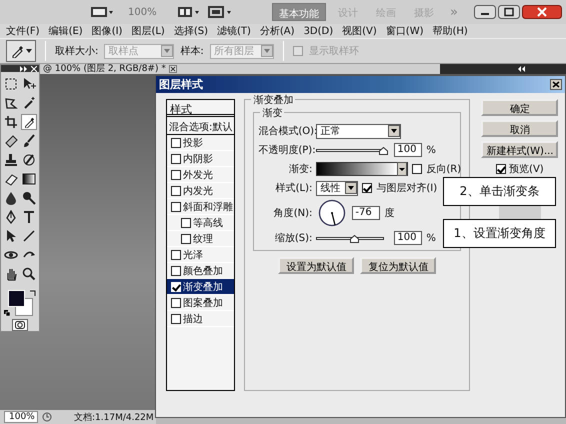 The image size is (566, 424). Describe the element at coordinates (200, 143) in the screenshot. I see `style-item: 投影` at that location.